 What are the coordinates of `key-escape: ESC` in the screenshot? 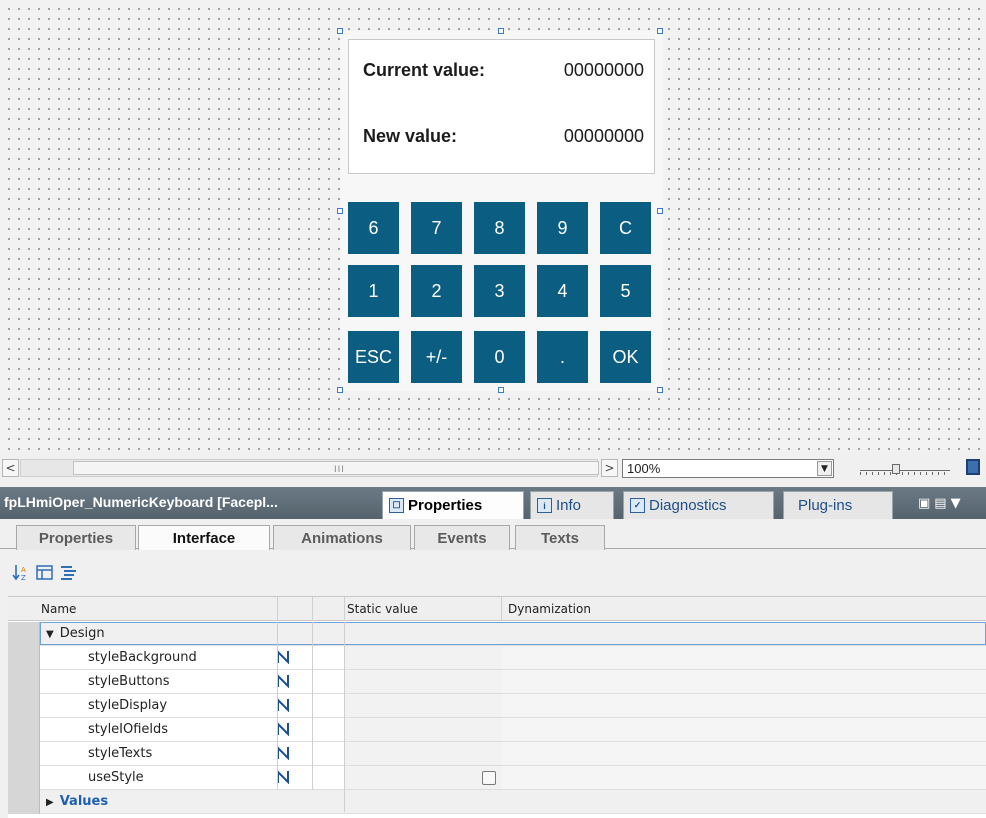 It's located at (373, 357).